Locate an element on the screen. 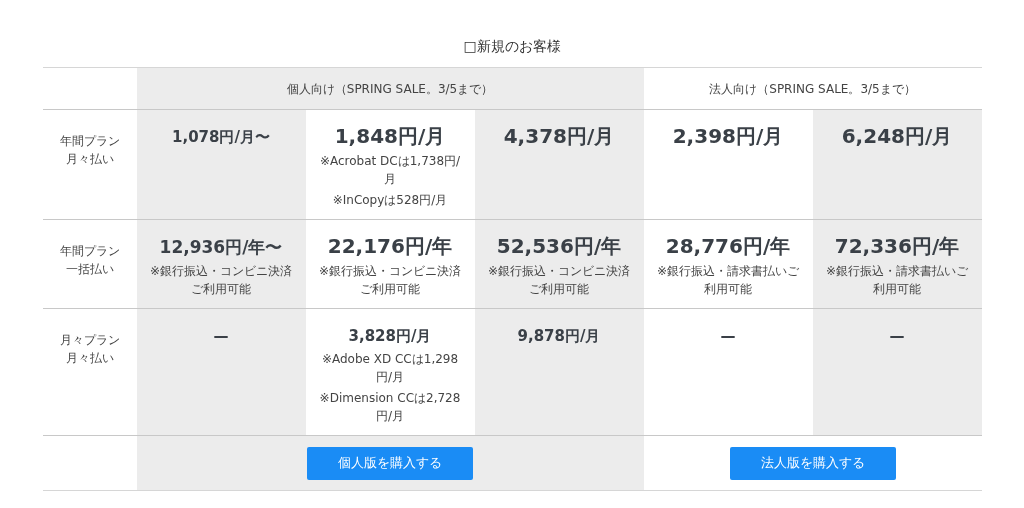  row-label: 月々プラン is located at coordinates (89, 340).